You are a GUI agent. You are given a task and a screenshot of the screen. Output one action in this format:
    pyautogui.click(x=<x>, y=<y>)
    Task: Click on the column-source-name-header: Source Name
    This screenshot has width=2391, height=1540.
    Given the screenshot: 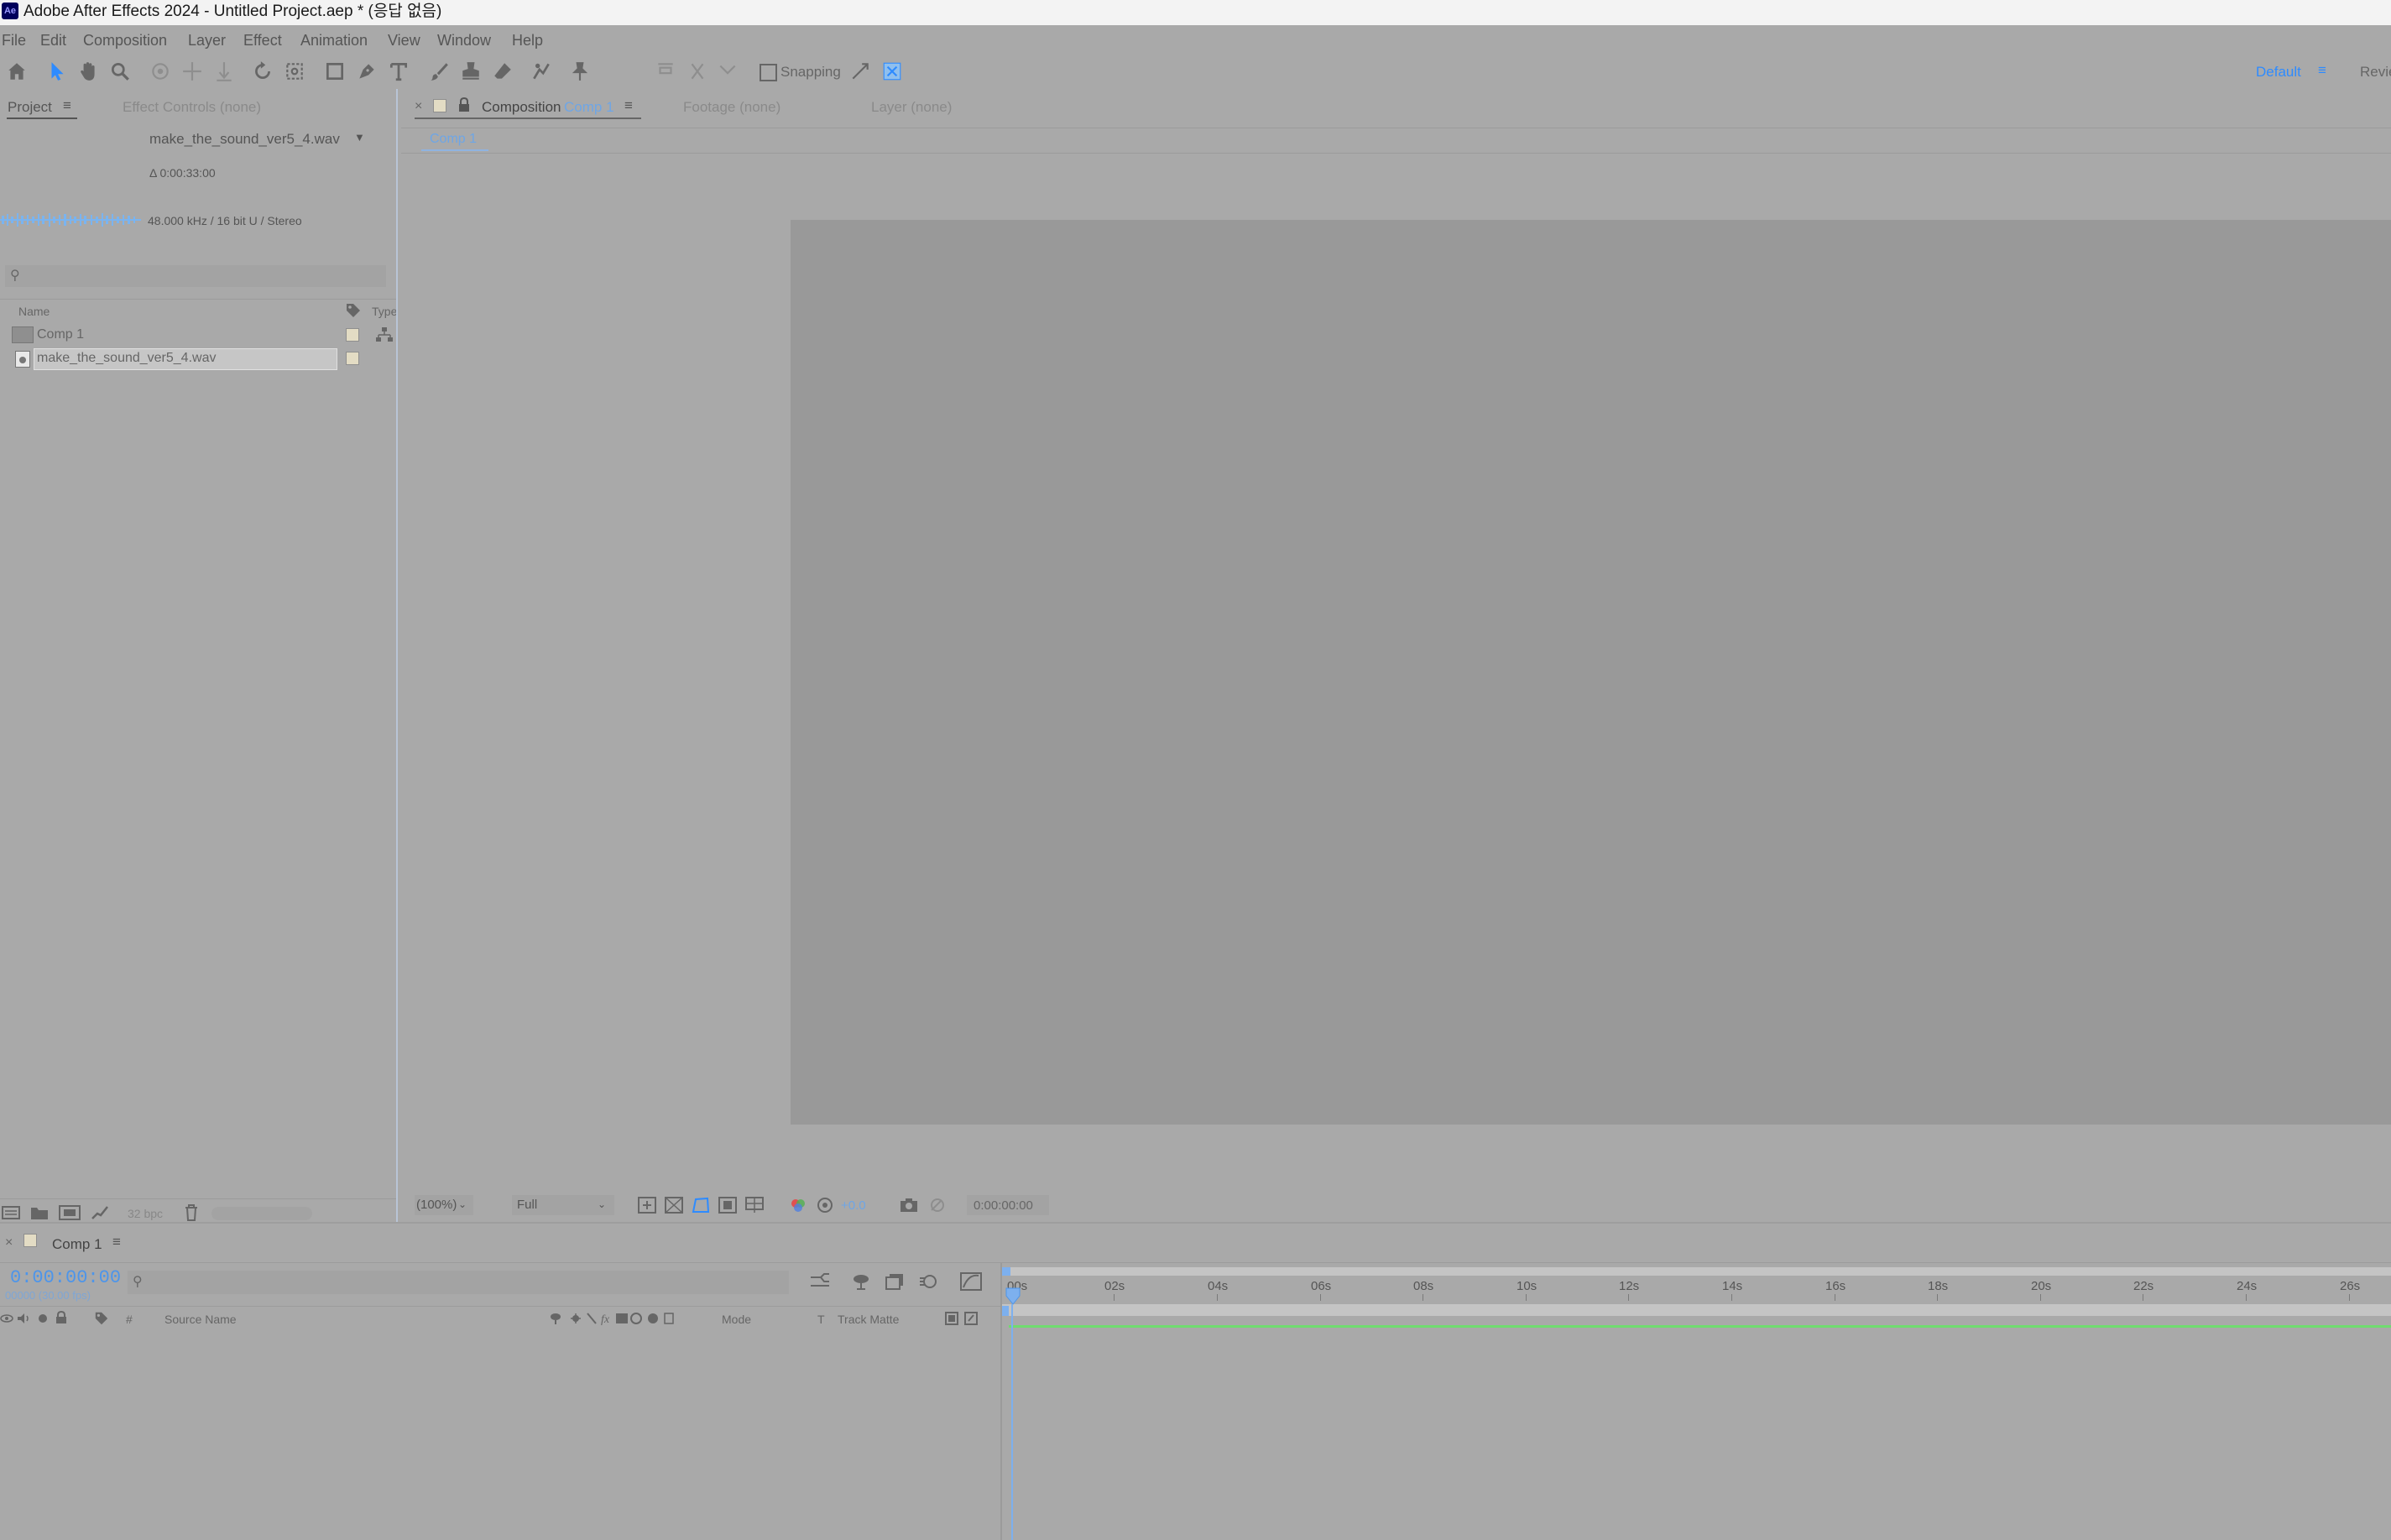 What is the action you would take?
    pyautogui.click(x=200, y=1319)
    